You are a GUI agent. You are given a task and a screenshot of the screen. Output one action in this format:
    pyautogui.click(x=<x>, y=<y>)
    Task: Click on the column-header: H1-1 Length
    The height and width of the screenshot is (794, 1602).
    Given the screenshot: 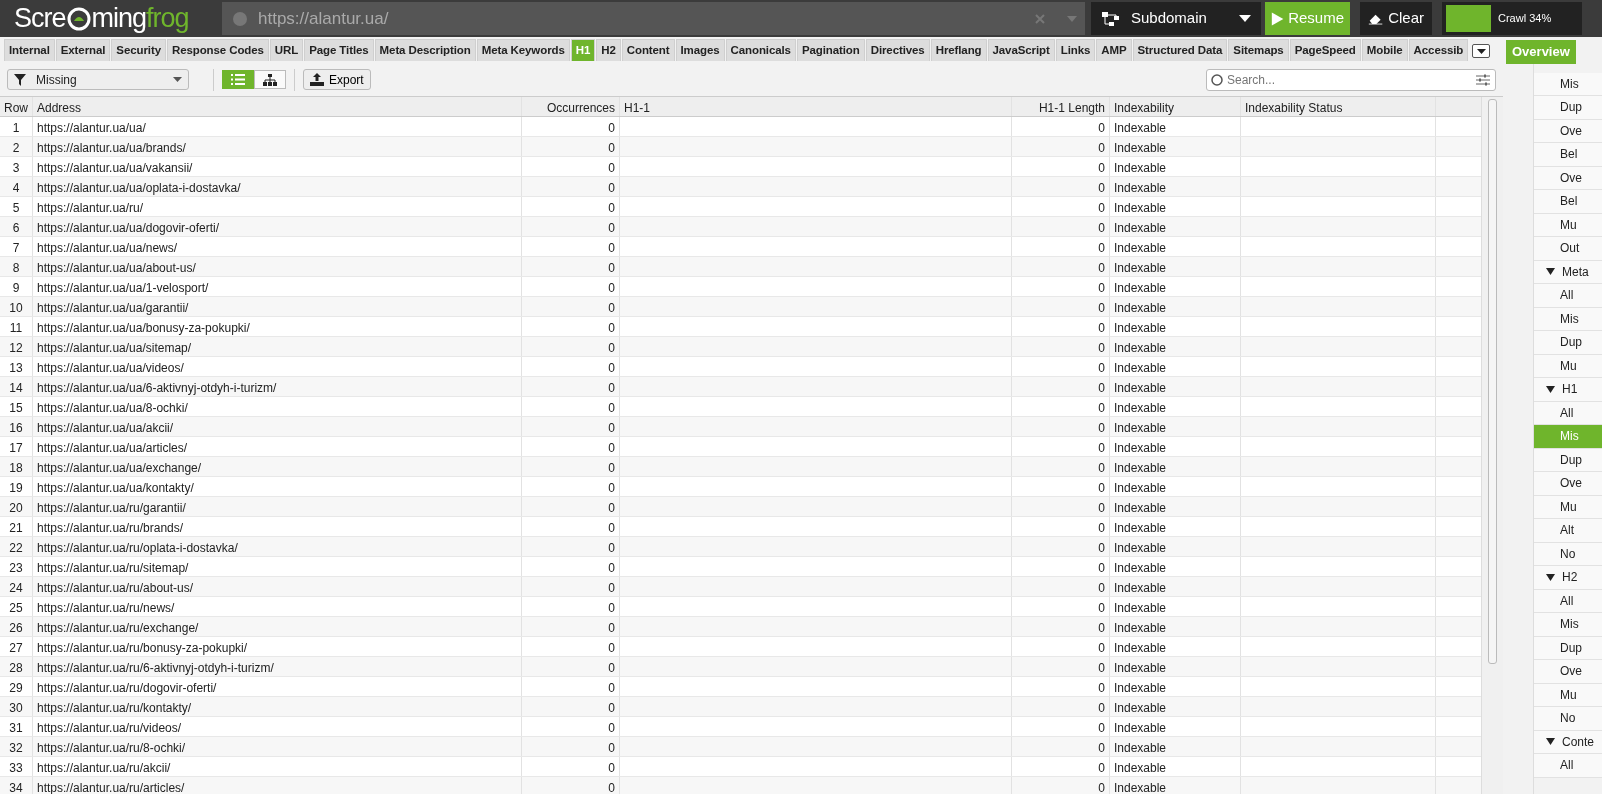 What is the action you would take?
    pyautogui.click(x=1061, y=106)
    